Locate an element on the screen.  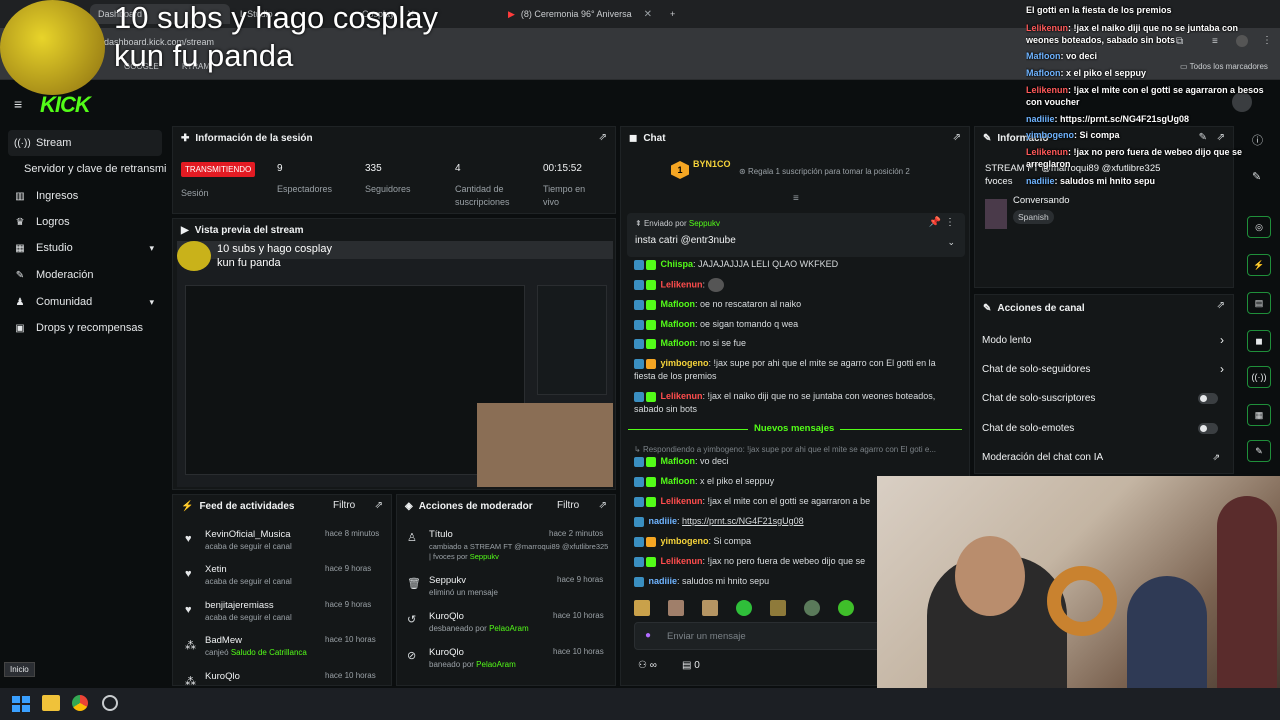
sidebar-item-moderacion: ✎ Moderación is located at coordinates (85, 275).